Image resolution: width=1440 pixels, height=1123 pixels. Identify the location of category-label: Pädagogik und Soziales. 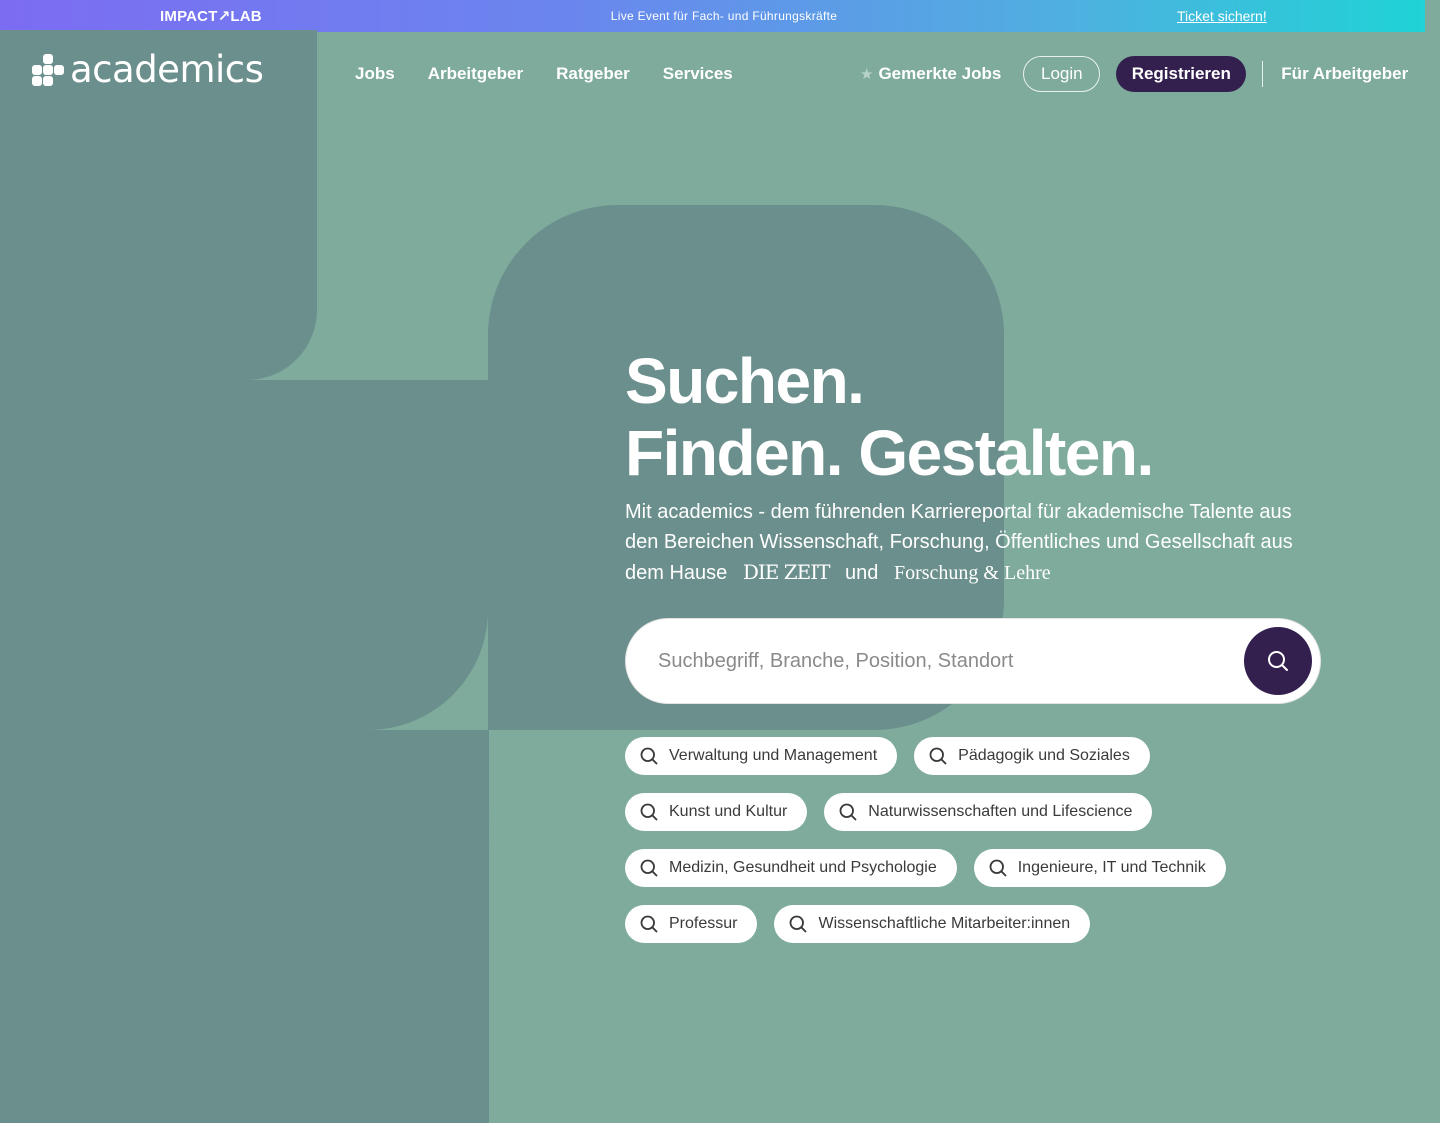
(1044, 755).